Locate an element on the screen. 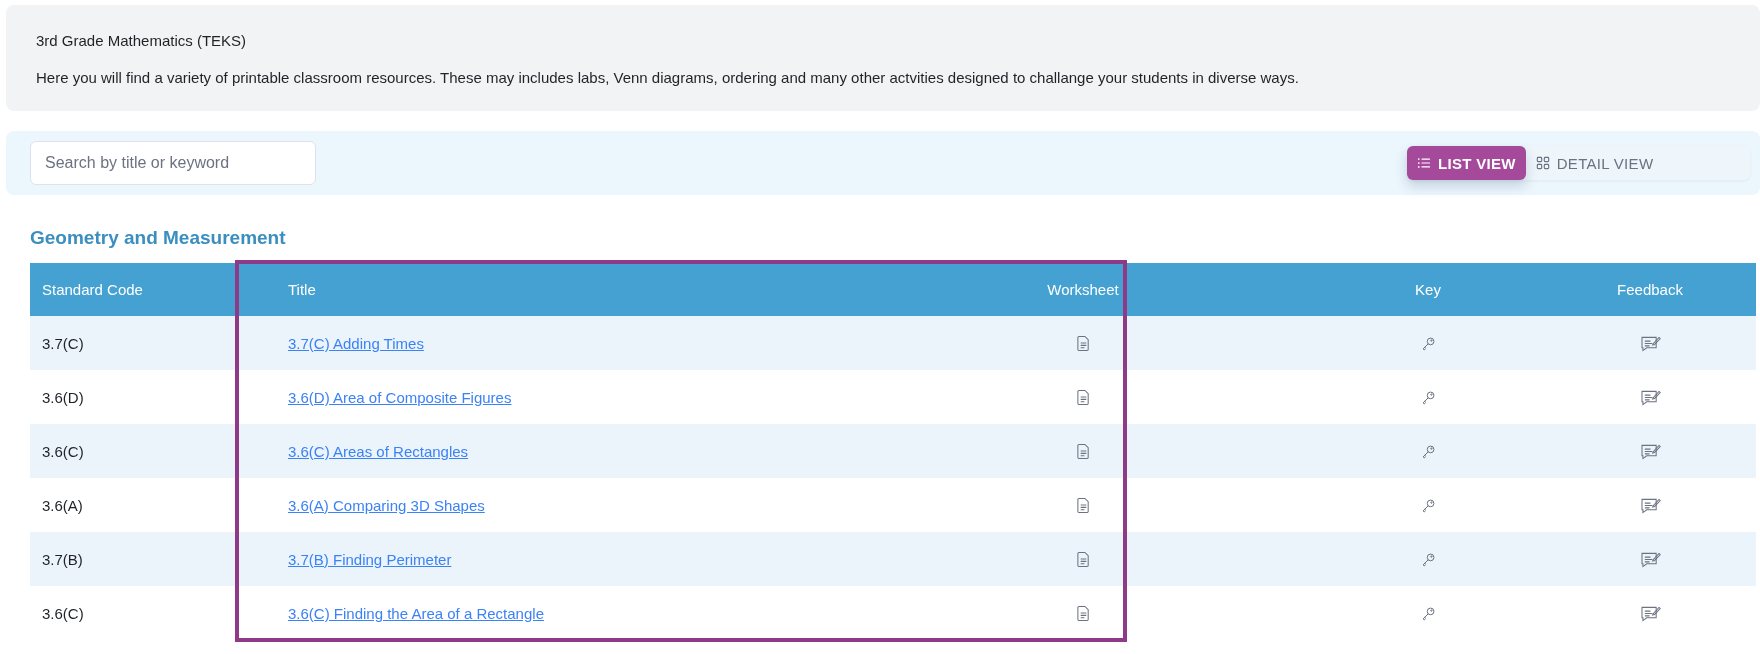 Image resolution: width=1760 pixels, height=654 pixels. search-field: Search by title or keyword is located at coordinates (173, 163).